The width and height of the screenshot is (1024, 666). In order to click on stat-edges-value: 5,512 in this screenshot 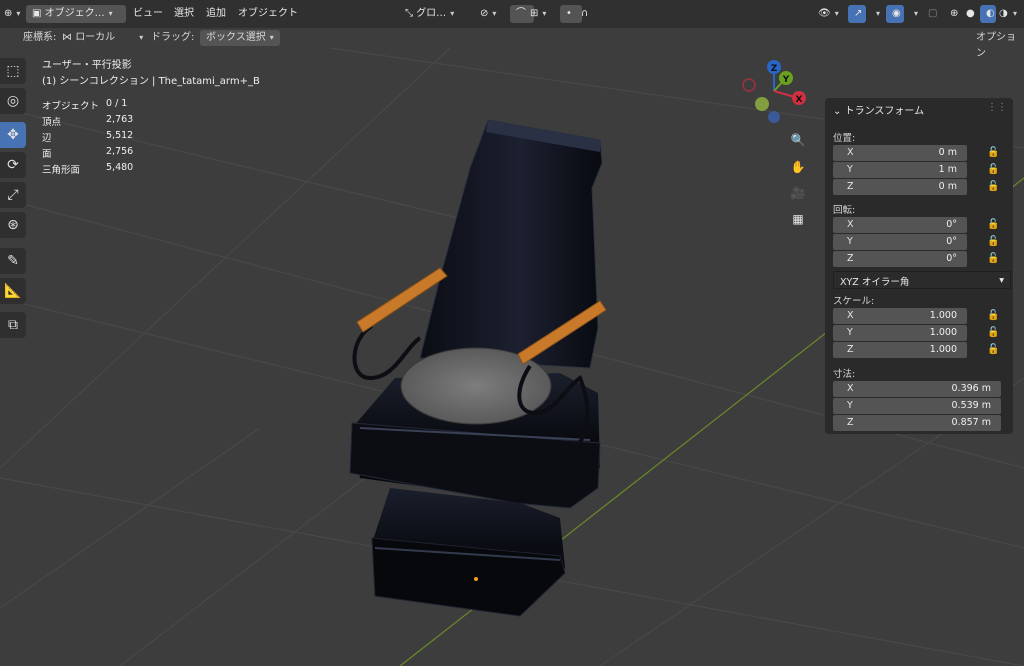, I will do `click(120, 135)`.